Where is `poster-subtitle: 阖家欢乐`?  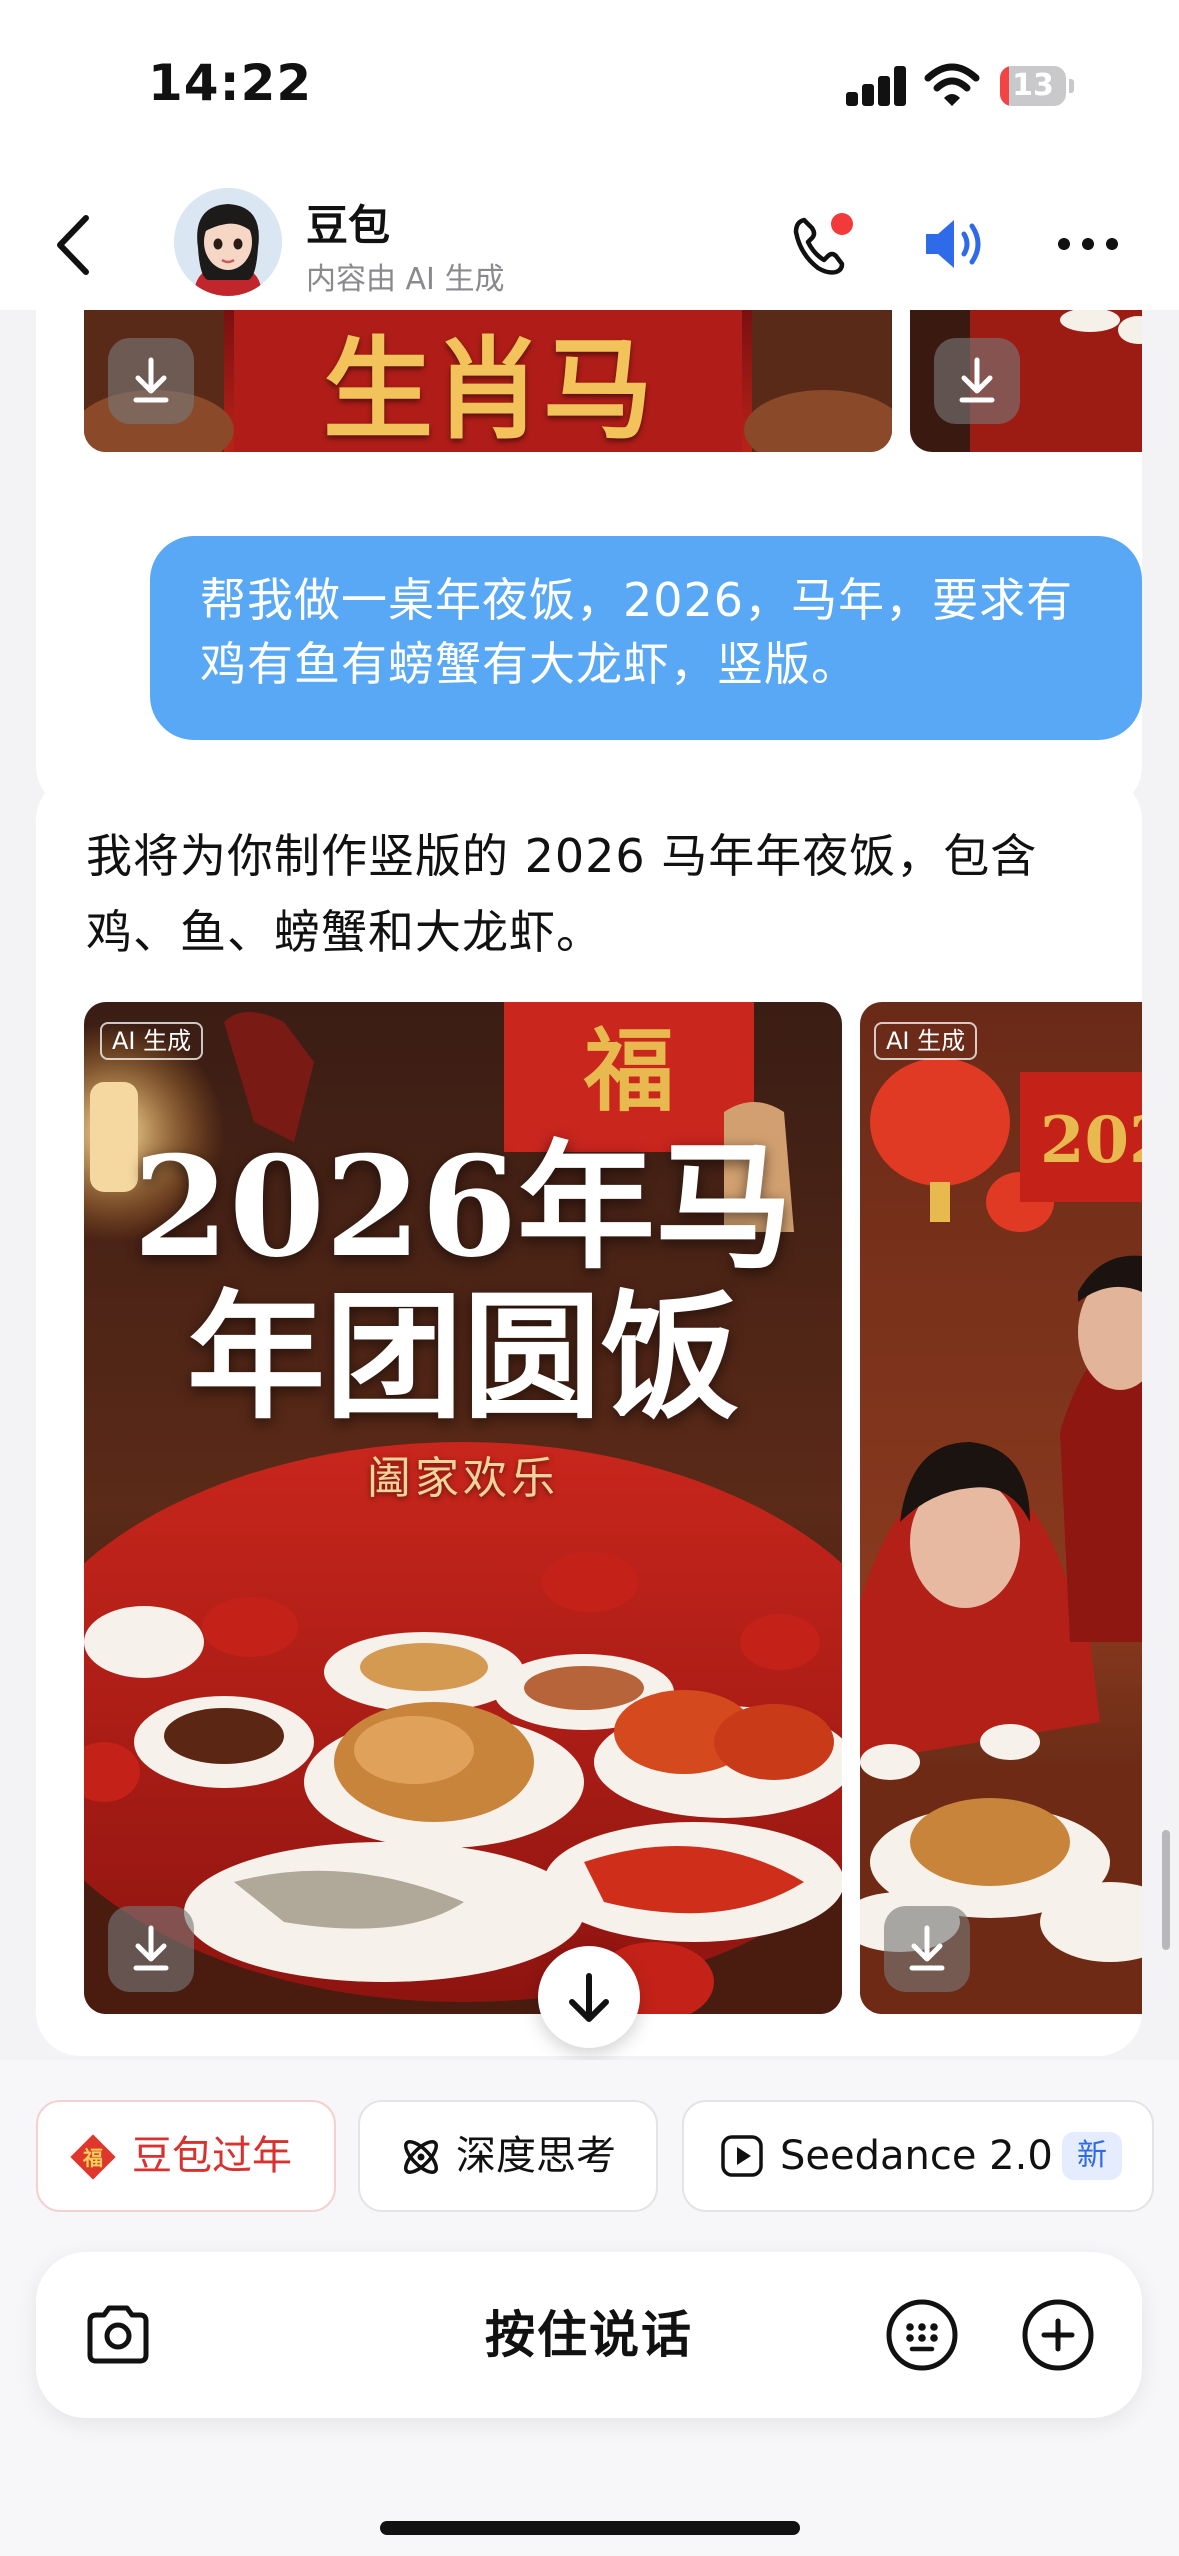 poster-subtitle: 阖家欢乐 is located at coordinates (463, 1478).